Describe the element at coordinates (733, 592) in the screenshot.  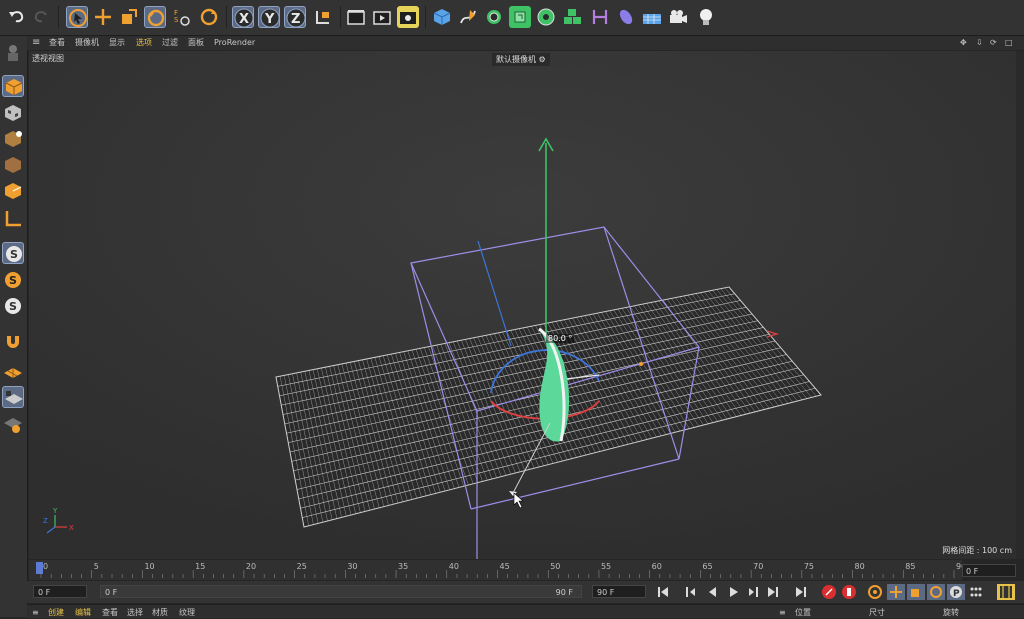
I see `play-icon` at that location.